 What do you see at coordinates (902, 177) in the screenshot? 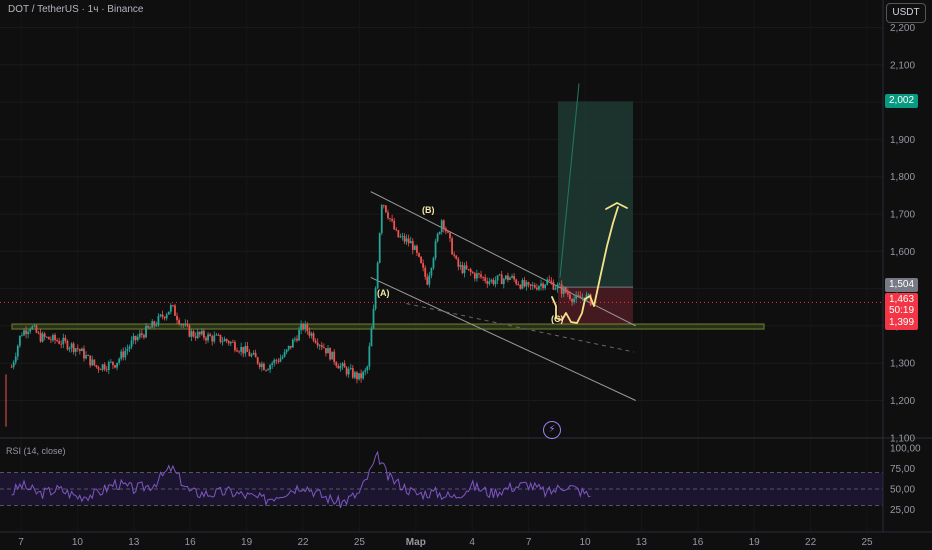
I see `price-tick-label: 1,800` at bounding box center [902, 177].